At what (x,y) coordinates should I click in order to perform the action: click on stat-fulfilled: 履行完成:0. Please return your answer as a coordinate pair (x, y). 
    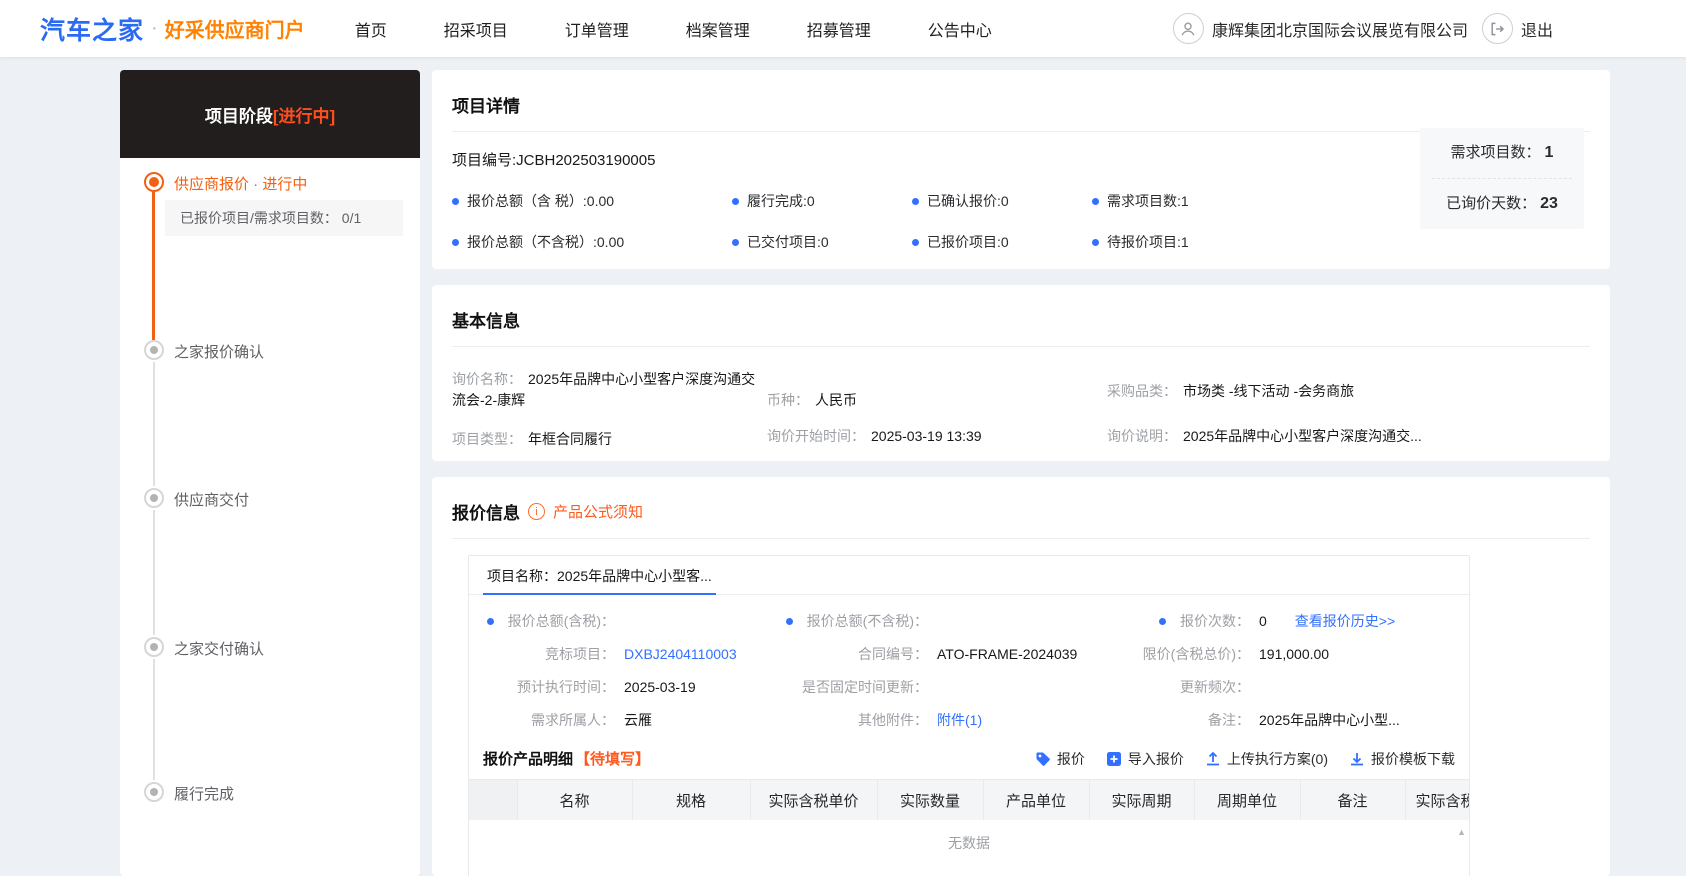
    Looking at the image, I should click on (822, 201).